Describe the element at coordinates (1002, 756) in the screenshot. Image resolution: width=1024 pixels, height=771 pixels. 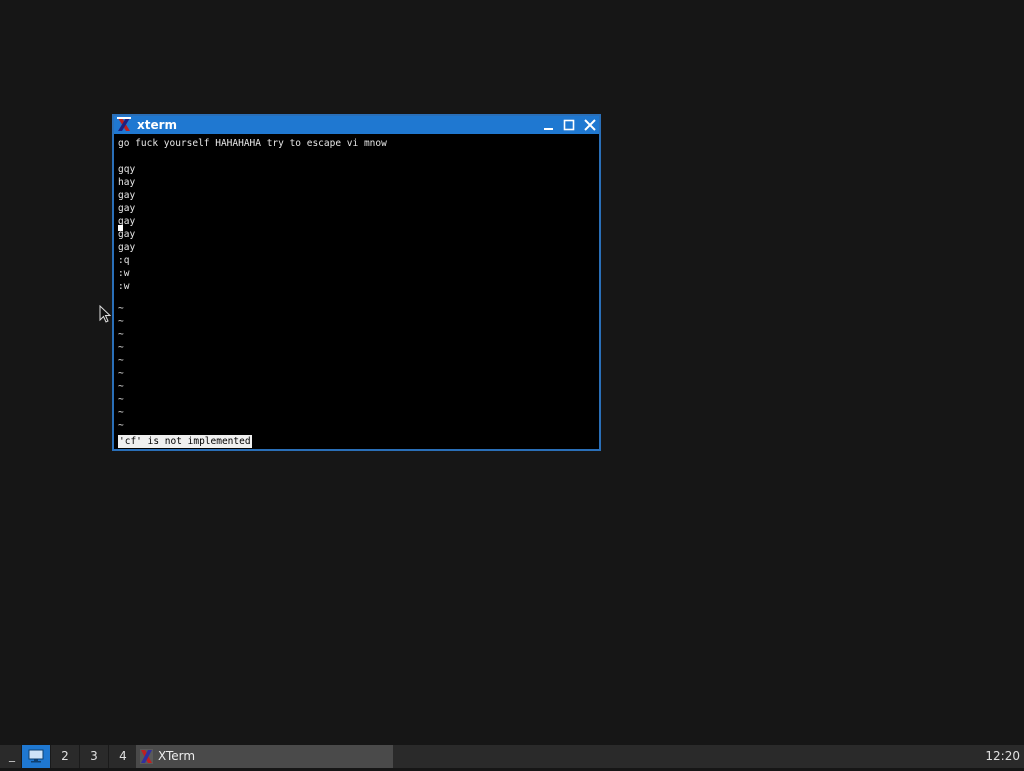
I see `clock: 12:20` at that location.